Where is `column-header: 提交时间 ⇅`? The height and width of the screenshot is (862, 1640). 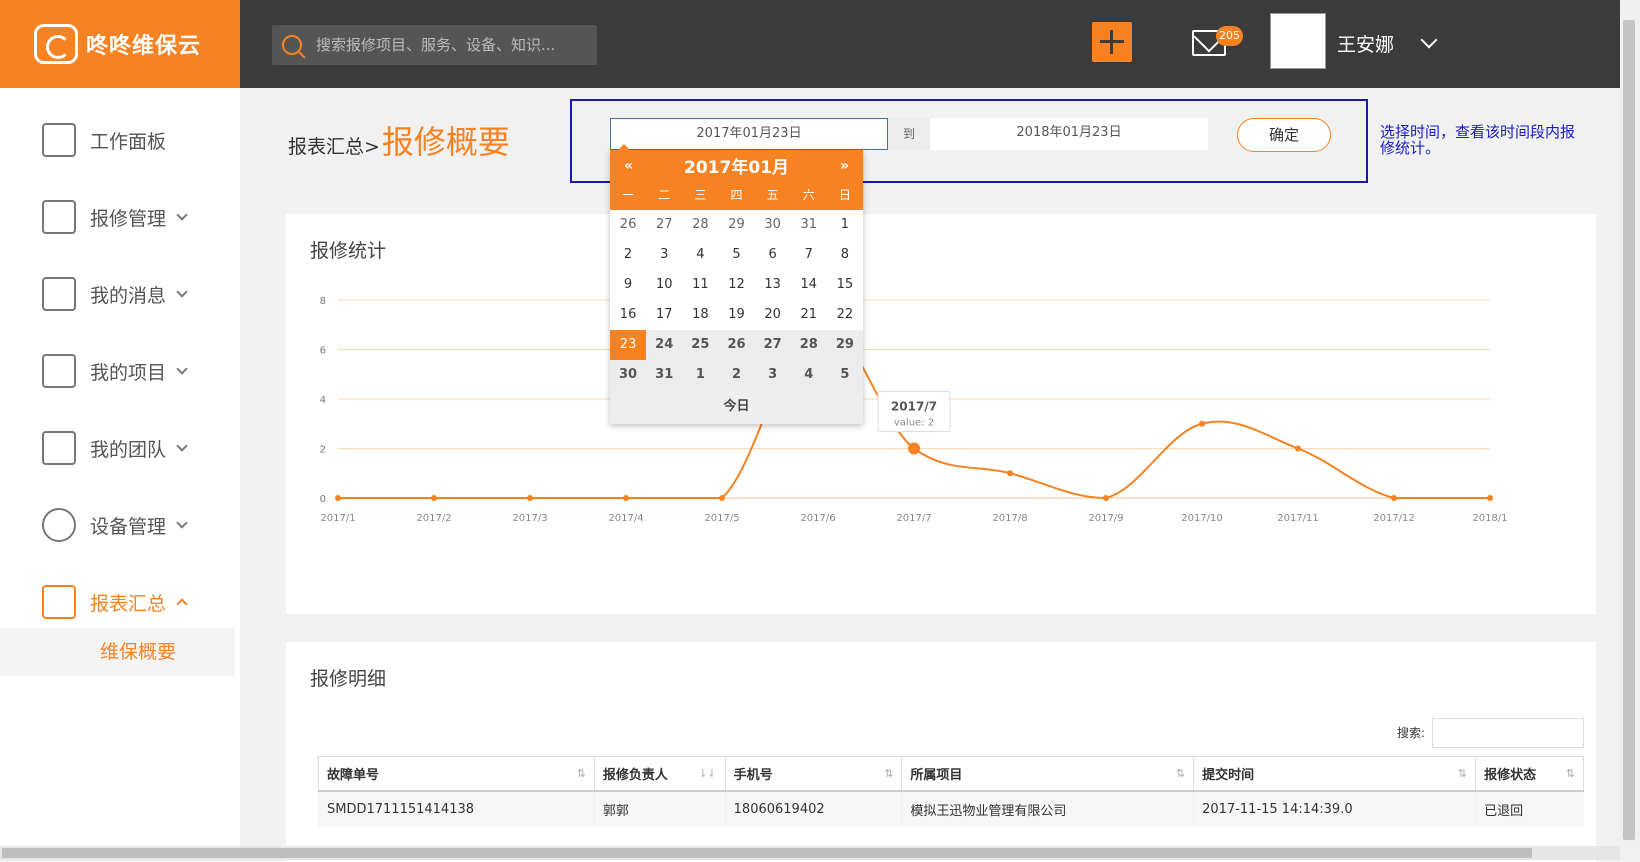 column-header: 提交时间 ⇅ is located at coordinates (1335, 774).